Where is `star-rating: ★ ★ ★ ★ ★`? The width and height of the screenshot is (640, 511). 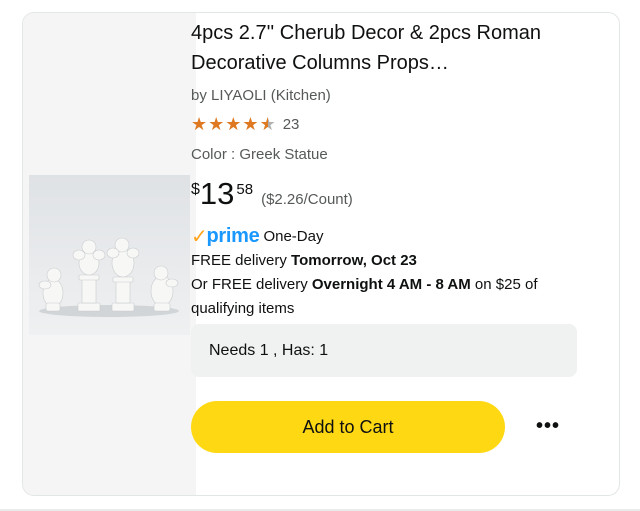
star-rating: ★ ★ ★ ★ ★ is located at coordinates (233, 124).